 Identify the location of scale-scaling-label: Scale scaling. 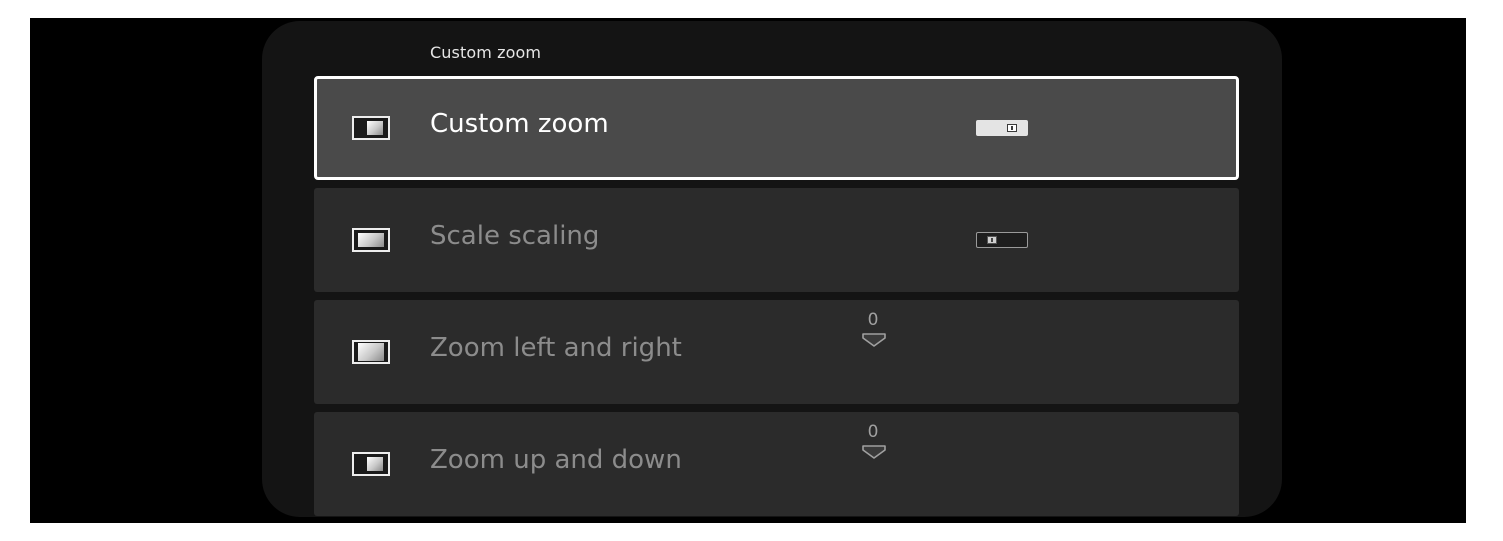
(515, 236).